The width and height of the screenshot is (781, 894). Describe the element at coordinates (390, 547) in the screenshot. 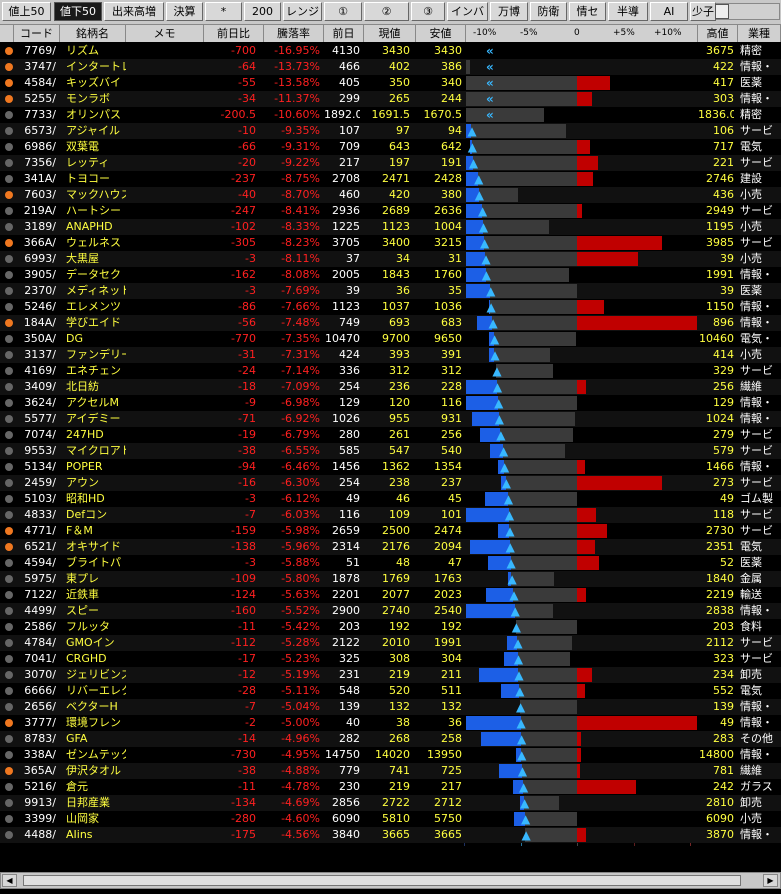

I see `table-row: 6521/オキサイド -138 -5.96% 2314 2176 2094 ▲ 2351 電気` at that location.